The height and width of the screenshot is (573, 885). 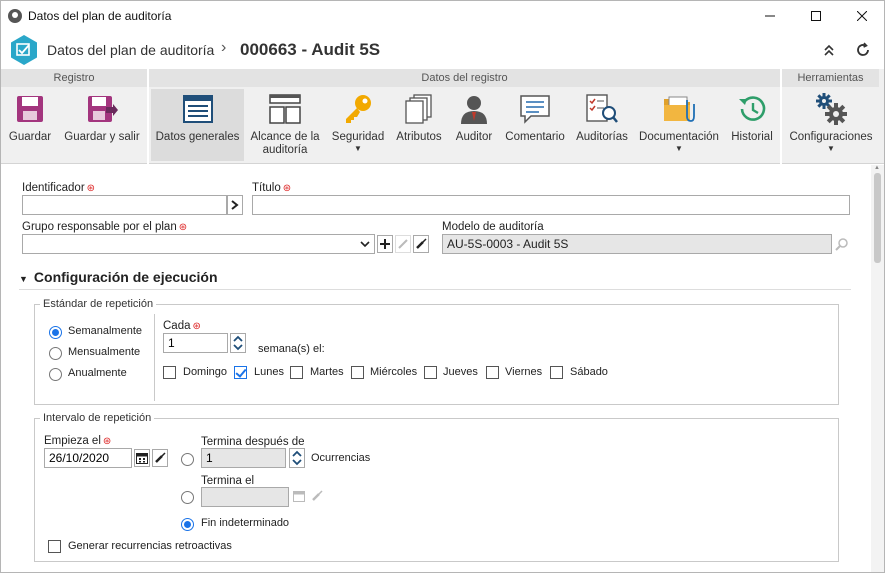 I want to click on modelo-label: Modelo de auditoría, so click(x=493, y=227).